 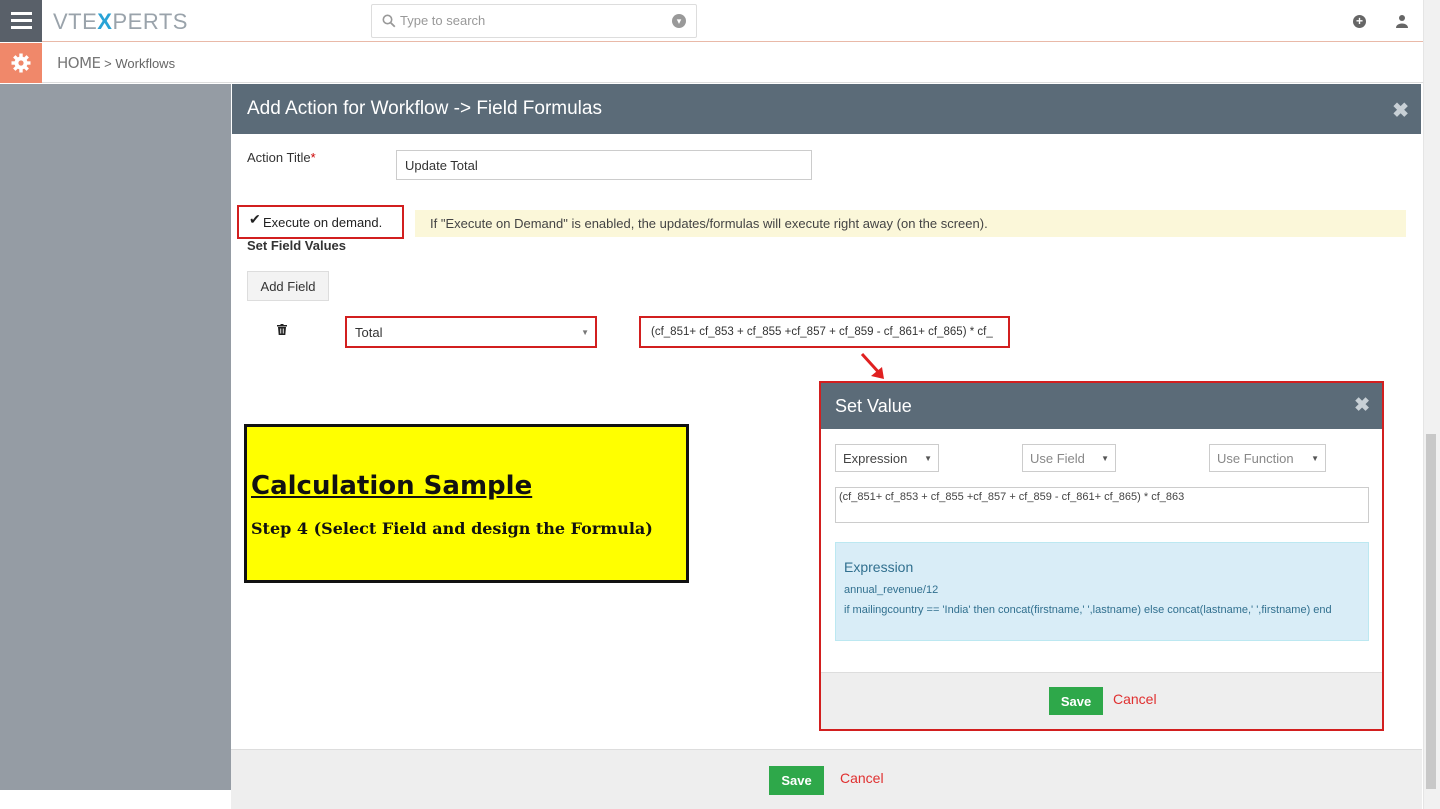 What do you see at coordinates (1431, 611) in the screenshot?
I see `scrollbar-thumb` at bounding box center [1431, 611].